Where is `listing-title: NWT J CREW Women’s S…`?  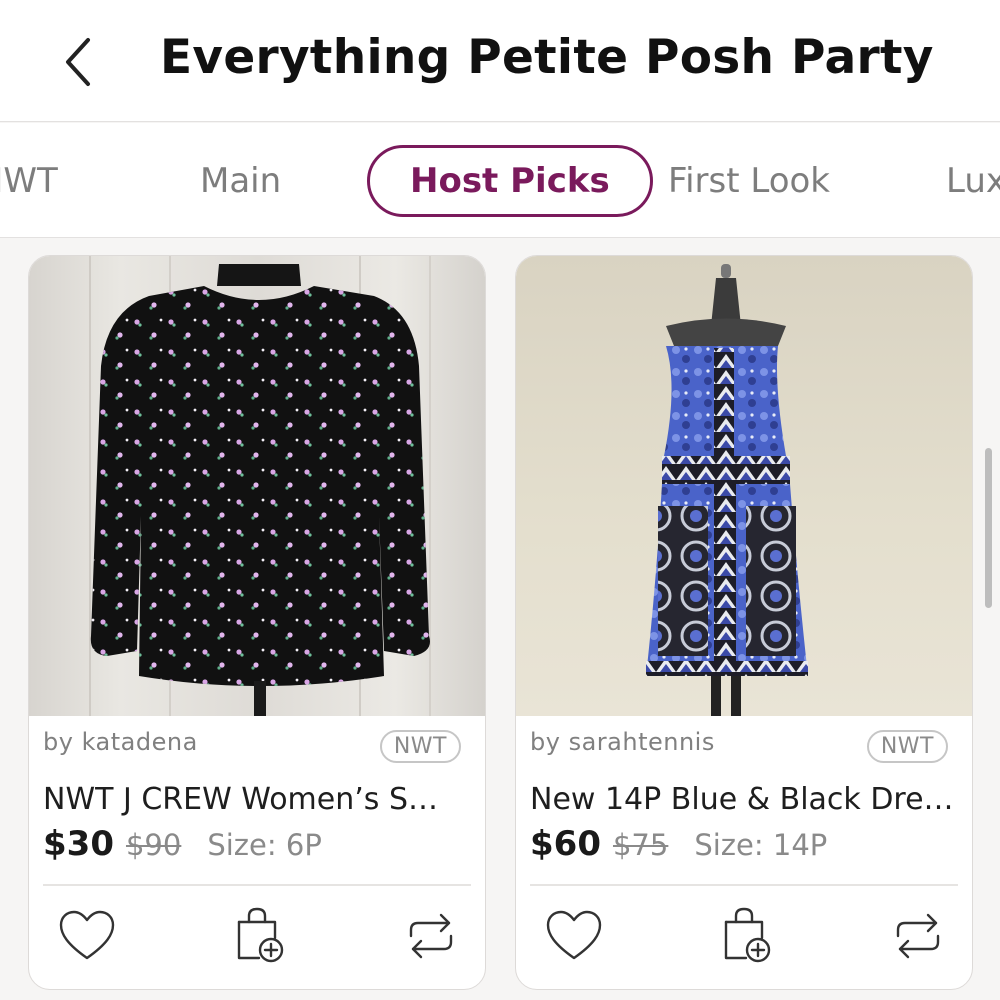 listing-title: NWT J CREW Women’s S… is located at coordinates (240, 799).